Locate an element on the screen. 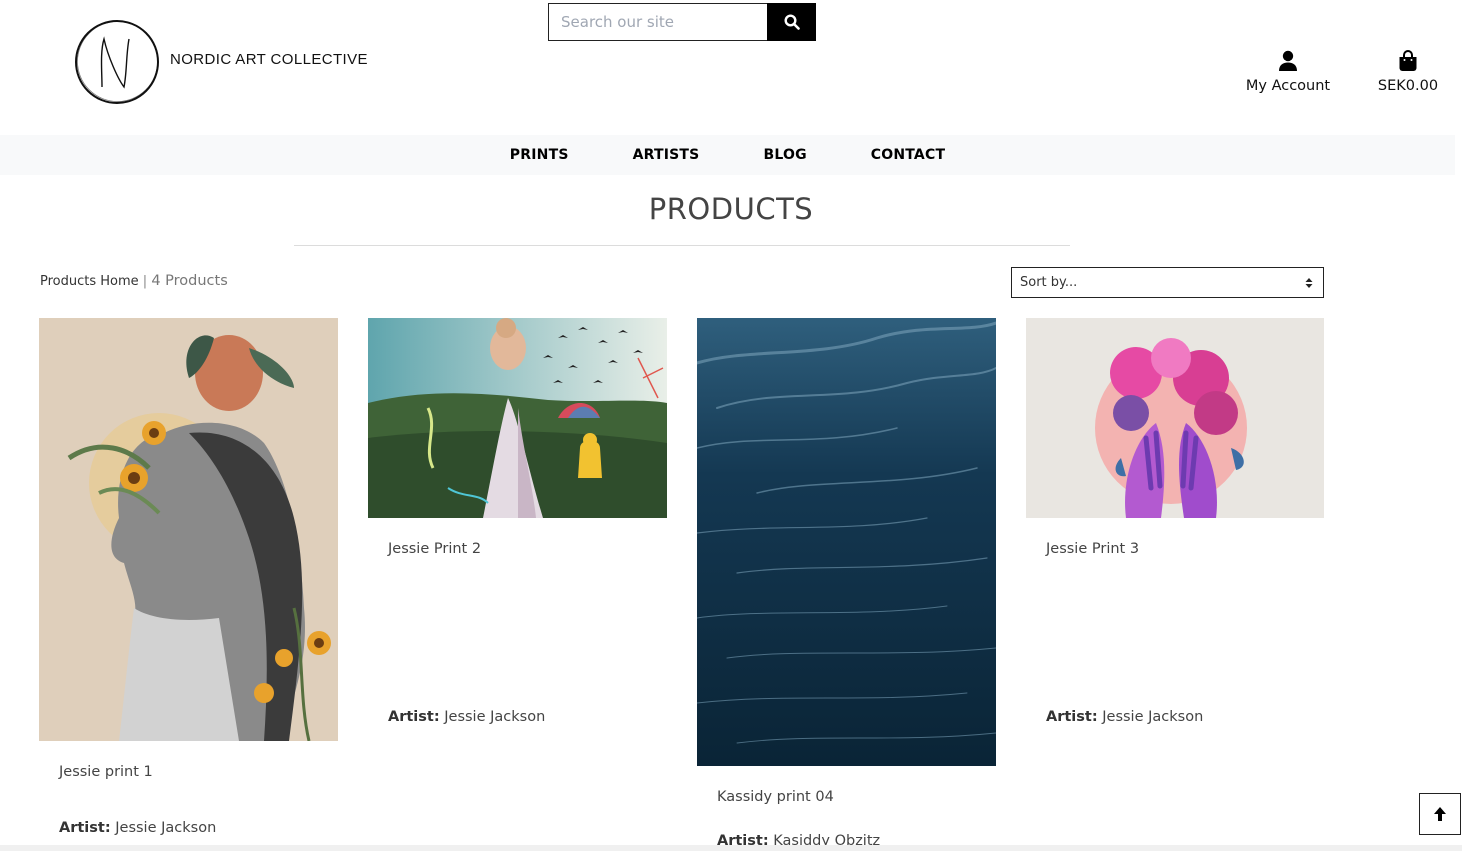 Image resolution: width=1462 pixels, height=851 pixels. product-card: Jessie Print 3 Artist: Jessie Jackson is located at coordinates (1175, 528).